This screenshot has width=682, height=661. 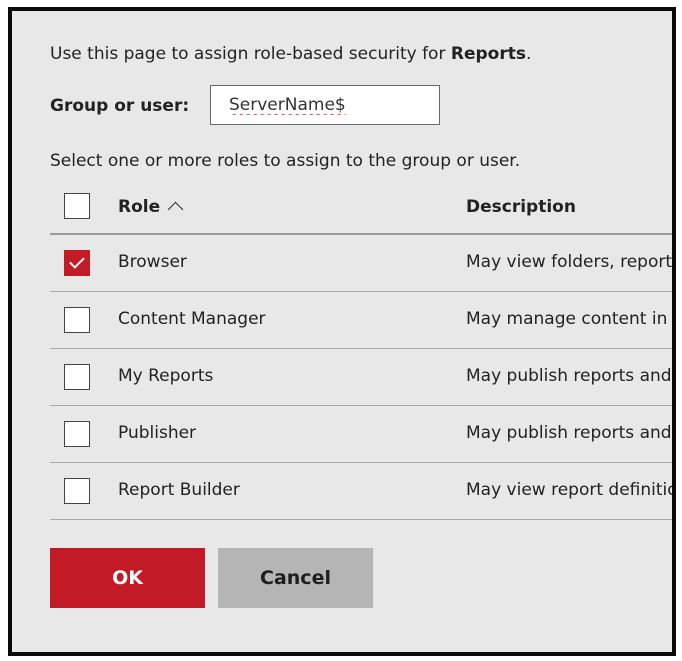 I want to click on role-name: Report Builder, so click(x=179, y=490).